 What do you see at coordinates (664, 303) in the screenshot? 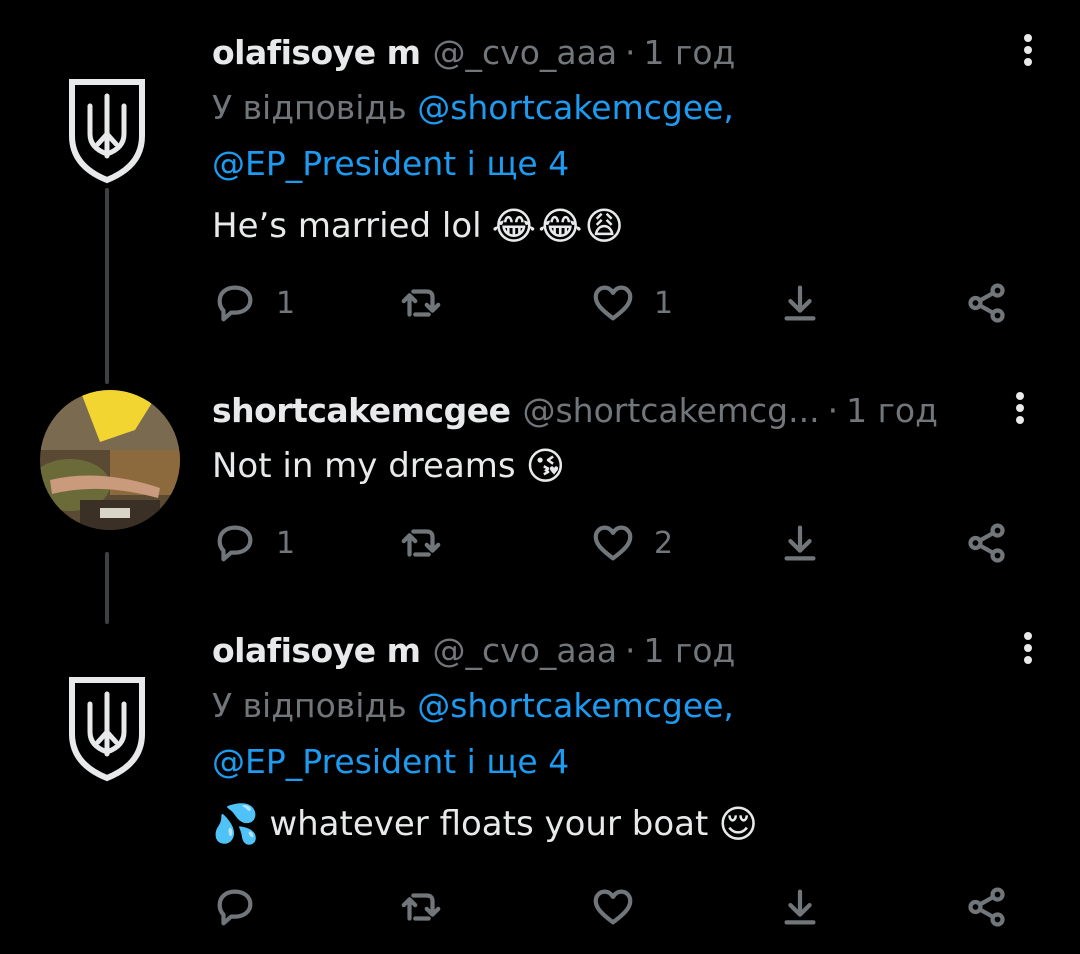
I see `like-count: 1` at bounding box center [664, 303].